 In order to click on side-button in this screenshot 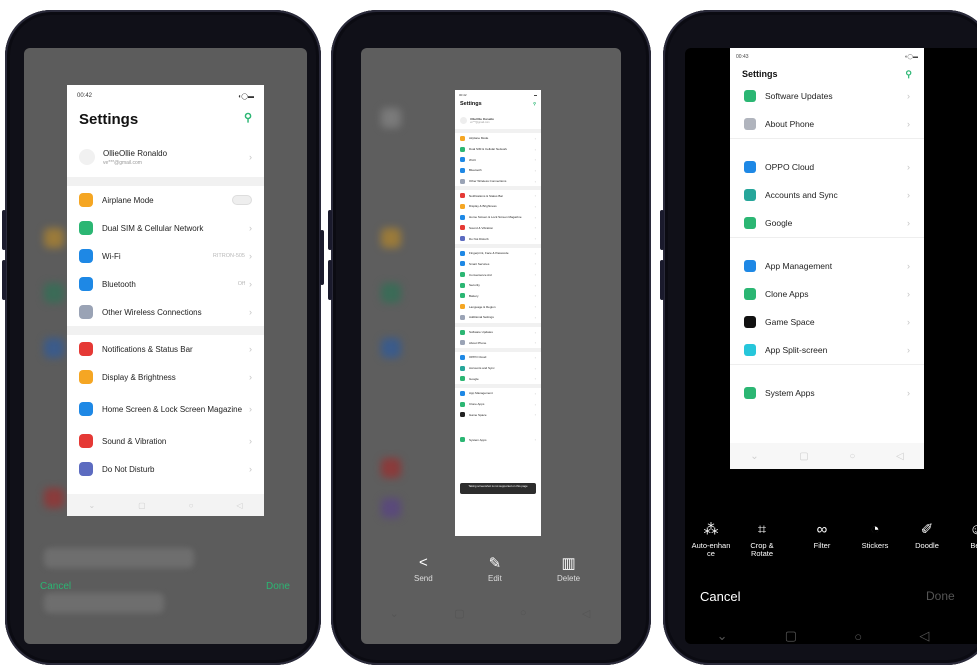, I will do `click(662, 280)`.